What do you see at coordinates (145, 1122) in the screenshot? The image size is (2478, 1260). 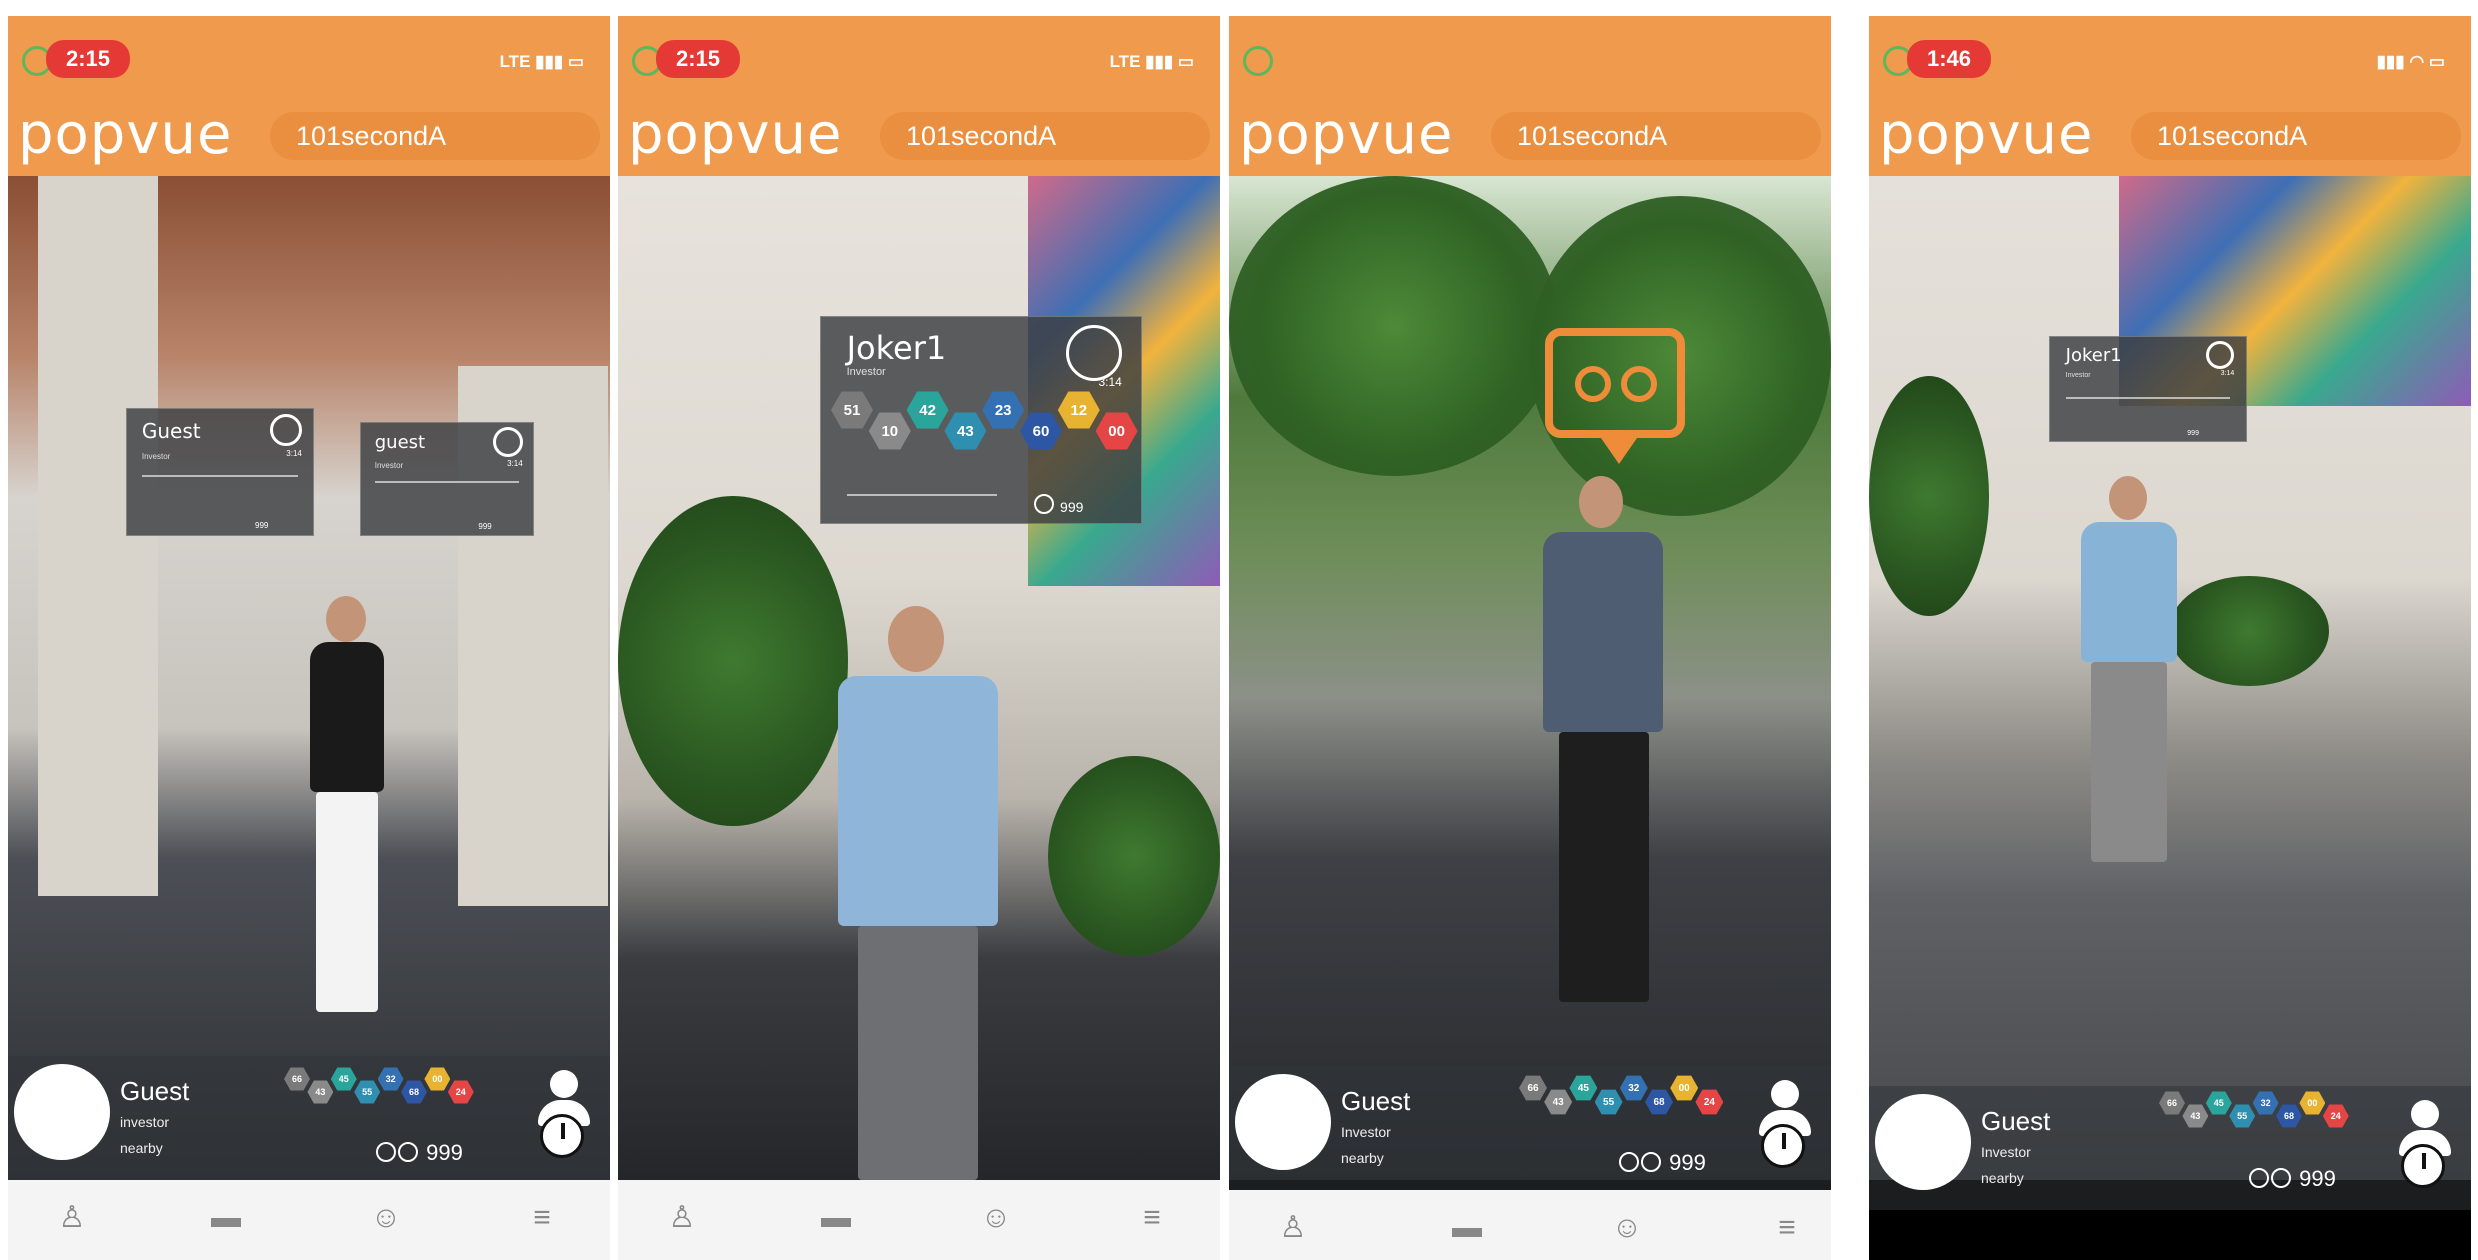 I see `user-role: investor` at bounding box center [145, 1122].